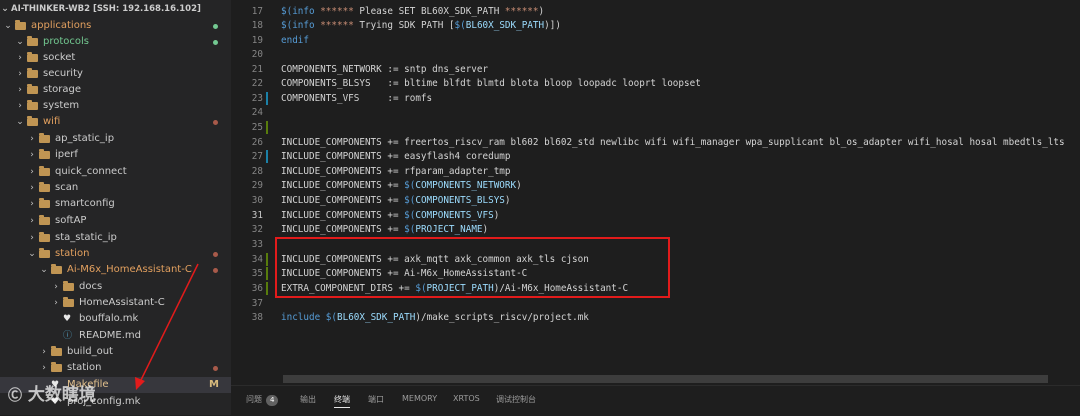  What do you see at coordinates (15, 396) in the screenshot?
I see `watermark-logo-icon: Ⓒ` at bounding box center [15, 396].